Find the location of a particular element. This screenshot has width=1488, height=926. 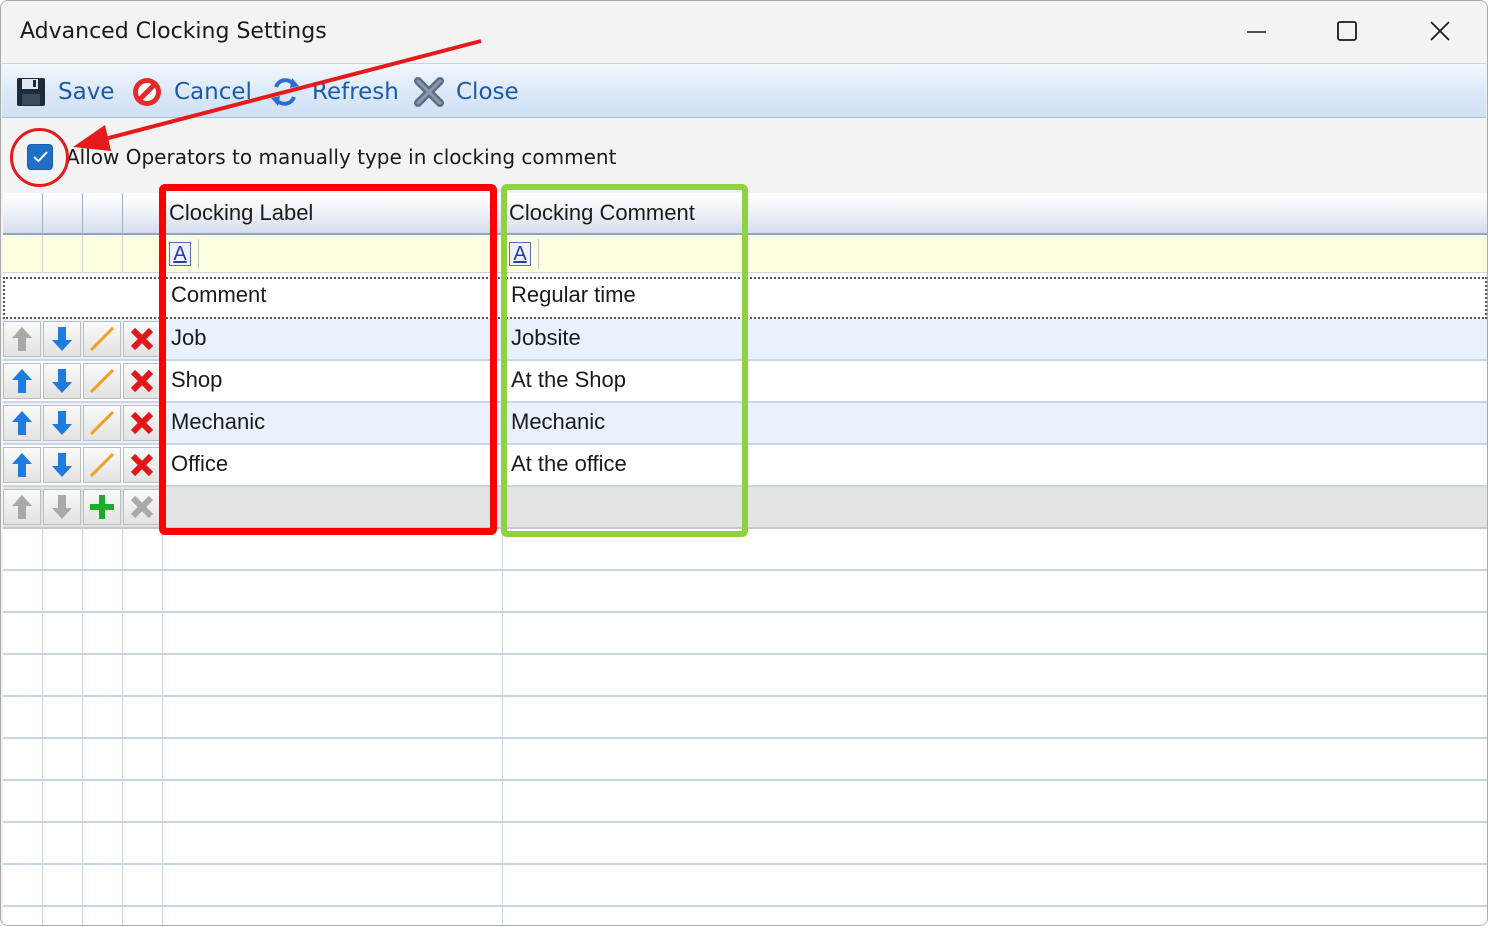

template-row: Comment Regular time is located at coordinates (745, 298).